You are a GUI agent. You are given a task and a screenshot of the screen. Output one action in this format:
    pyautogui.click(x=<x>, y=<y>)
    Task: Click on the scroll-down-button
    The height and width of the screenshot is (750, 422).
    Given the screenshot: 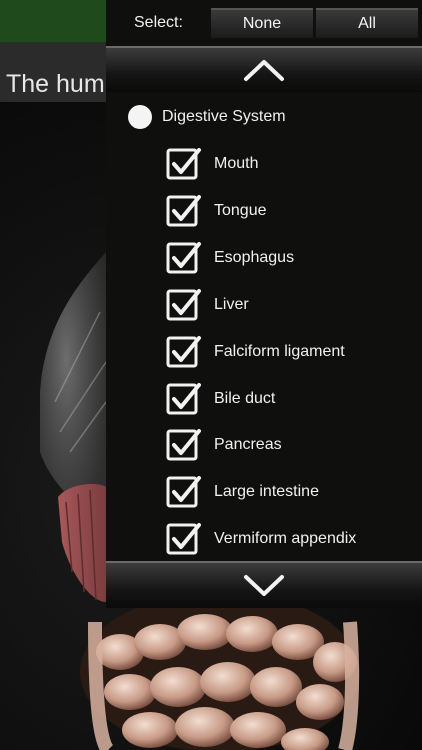 What is the action you would take?
    pyautogui.click(x=264, y=584)
    